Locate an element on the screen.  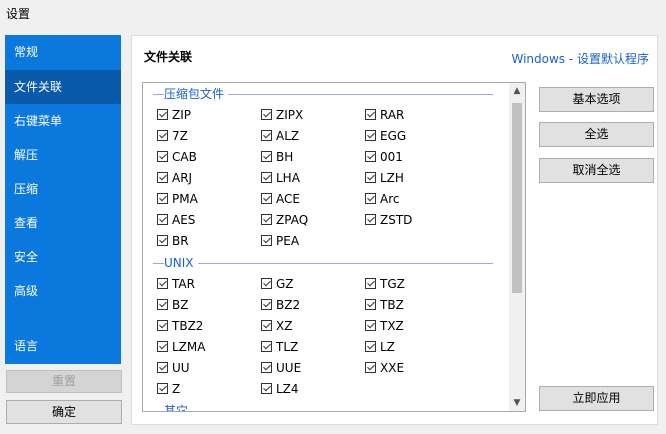
basic-options-button: 基本选项 is located at coordinates (596, 99).